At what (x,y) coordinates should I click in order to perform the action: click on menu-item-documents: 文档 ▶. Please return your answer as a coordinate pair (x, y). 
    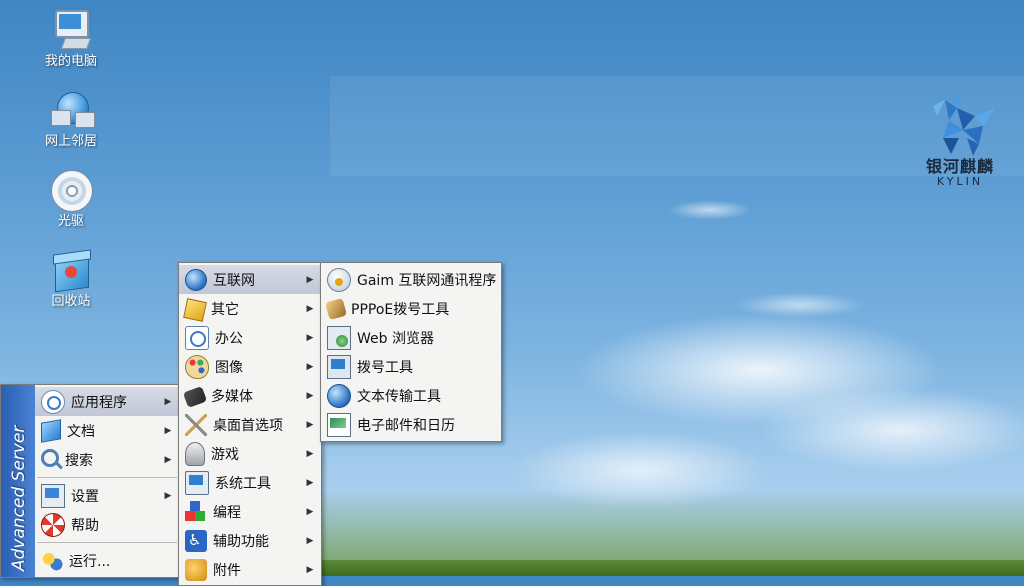
    Looking at the image, I should click on (107, 430).